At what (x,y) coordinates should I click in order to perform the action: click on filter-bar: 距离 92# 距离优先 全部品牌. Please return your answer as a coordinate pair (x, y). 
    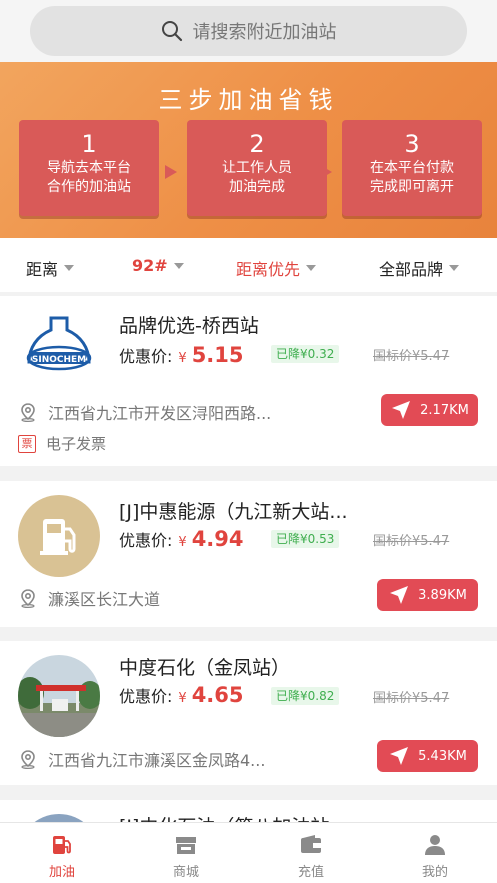
    Looking at the image, I should click on (248, 265).